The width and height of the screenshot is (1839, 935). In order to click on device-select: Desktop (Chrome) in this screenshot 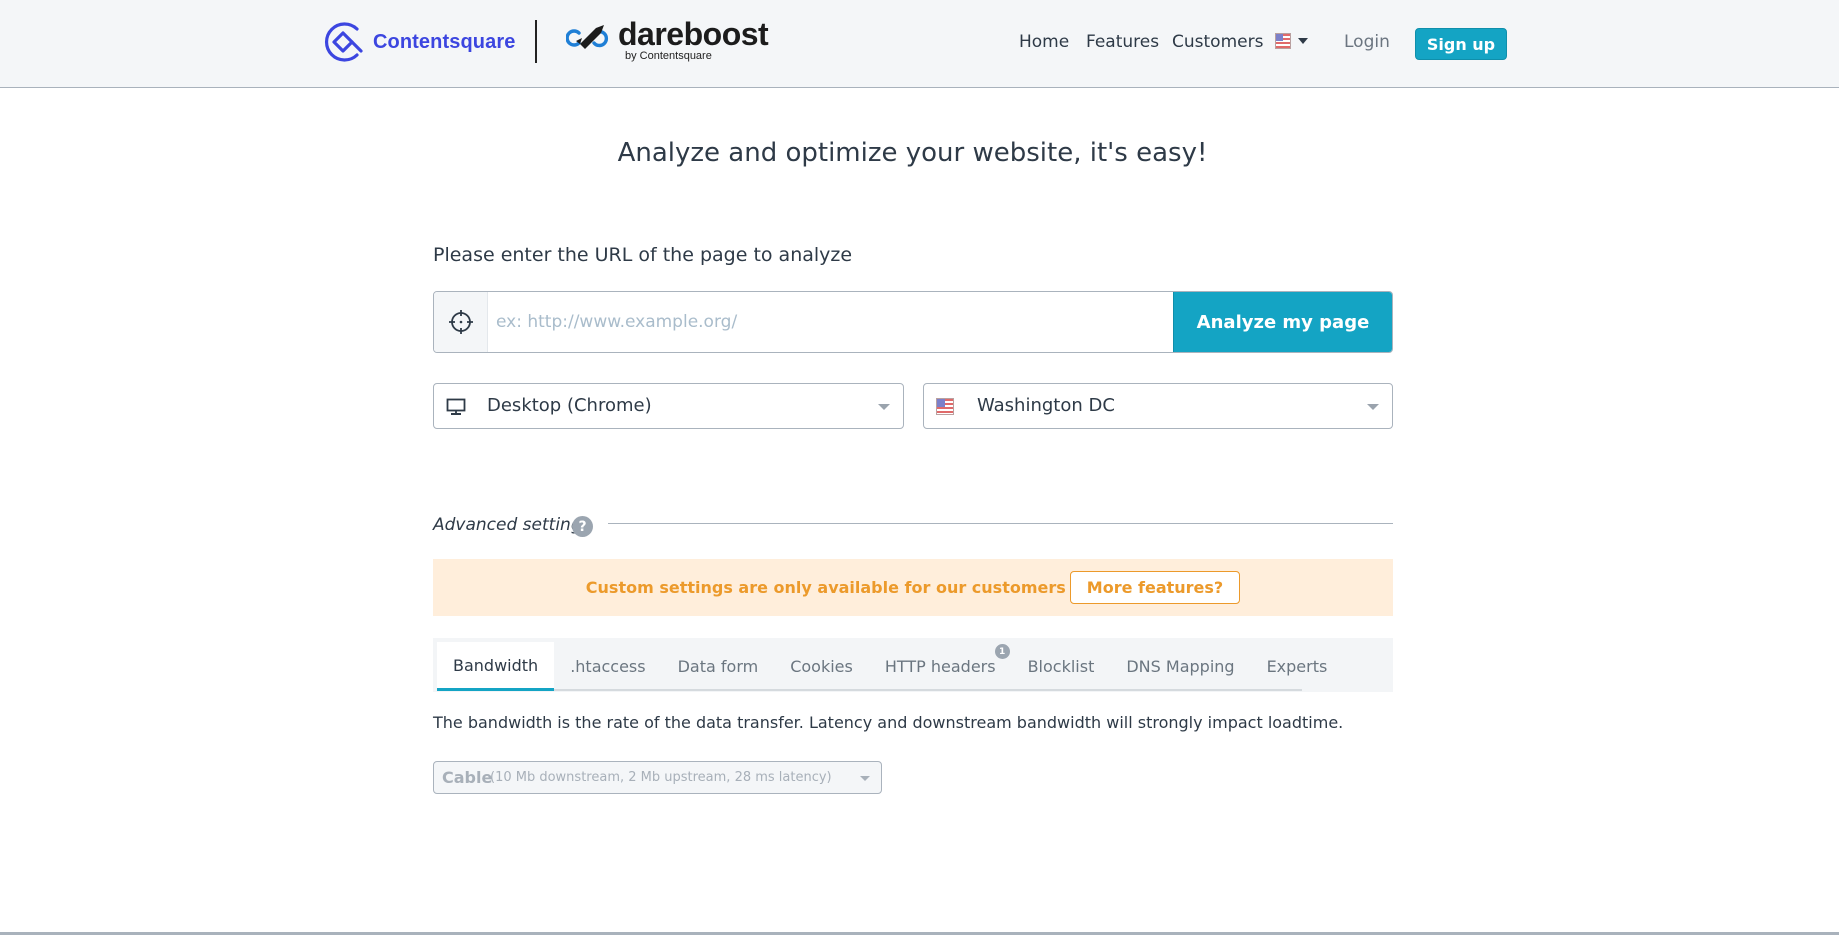, I will do `click(668, 406)`.